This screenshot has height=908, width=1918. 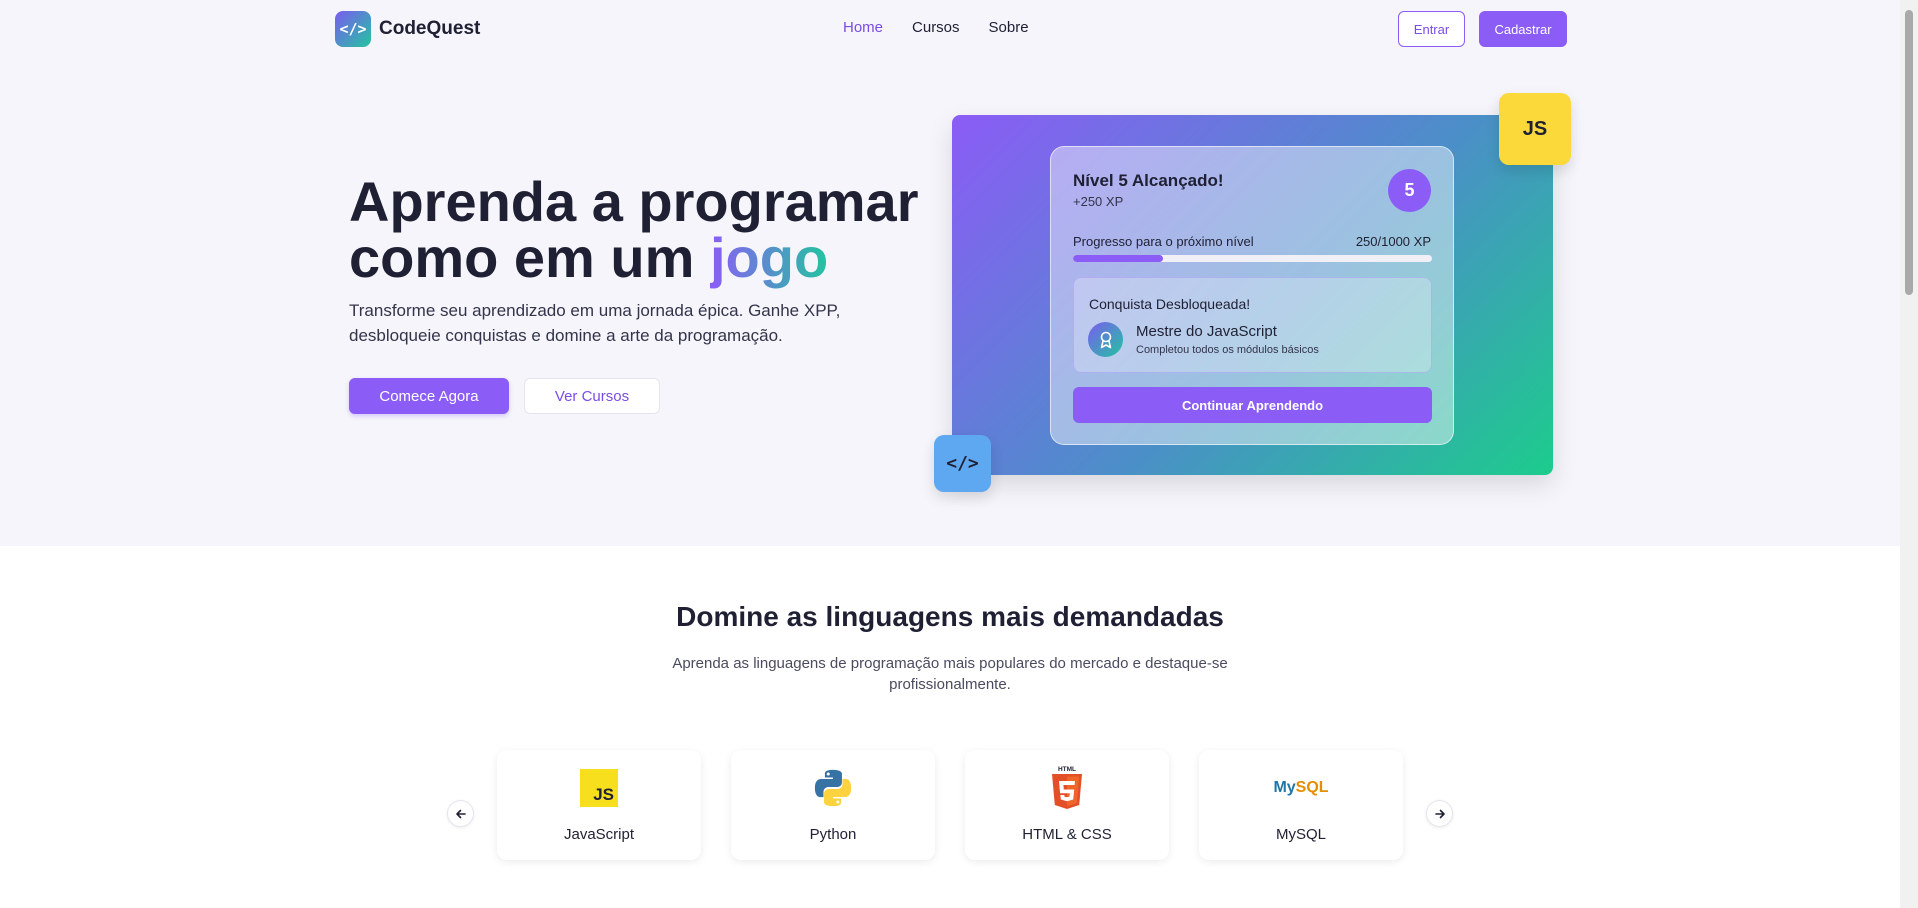 I want to click on arrow-left-icon, so click(x=460, y=813).